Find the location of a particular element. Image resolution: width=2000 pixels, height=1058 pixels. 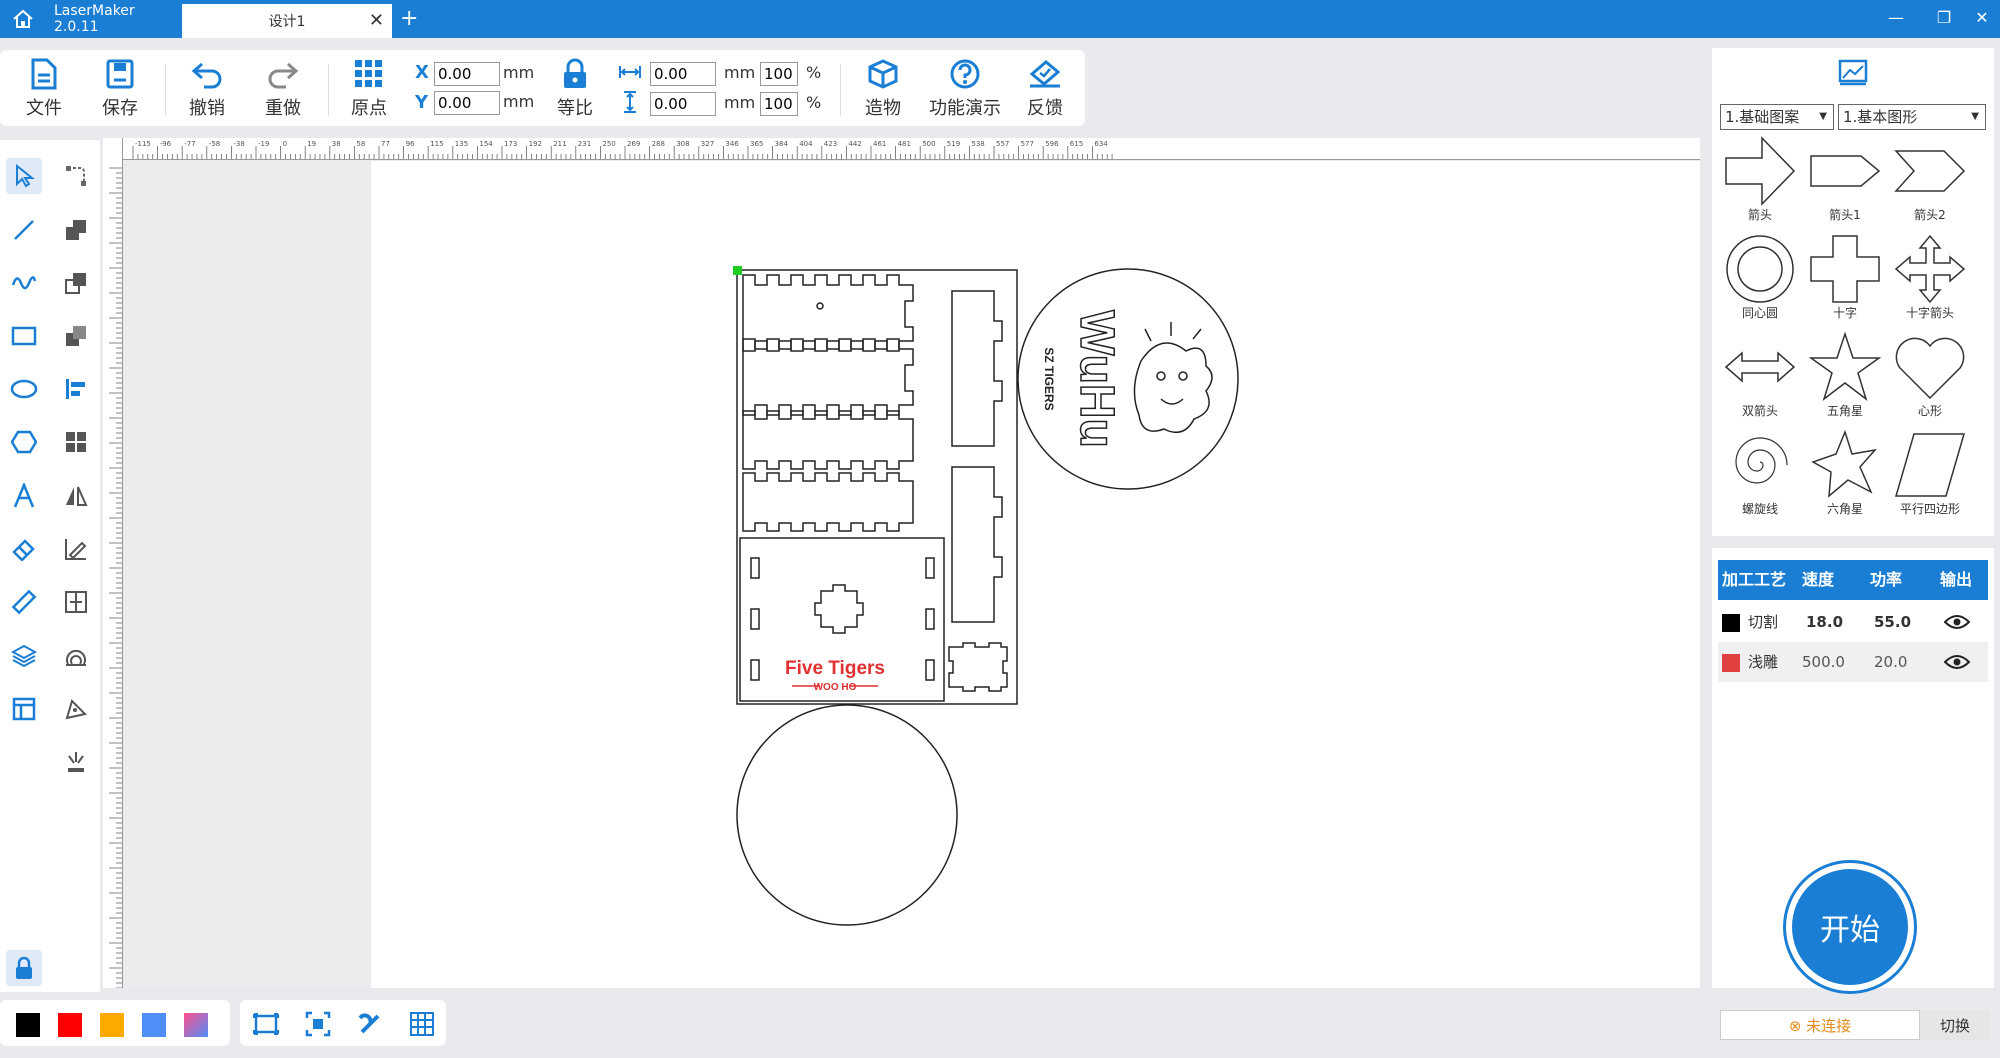

category-select: 1.基础图案 ▼ is located at coordinates (1777, 117).